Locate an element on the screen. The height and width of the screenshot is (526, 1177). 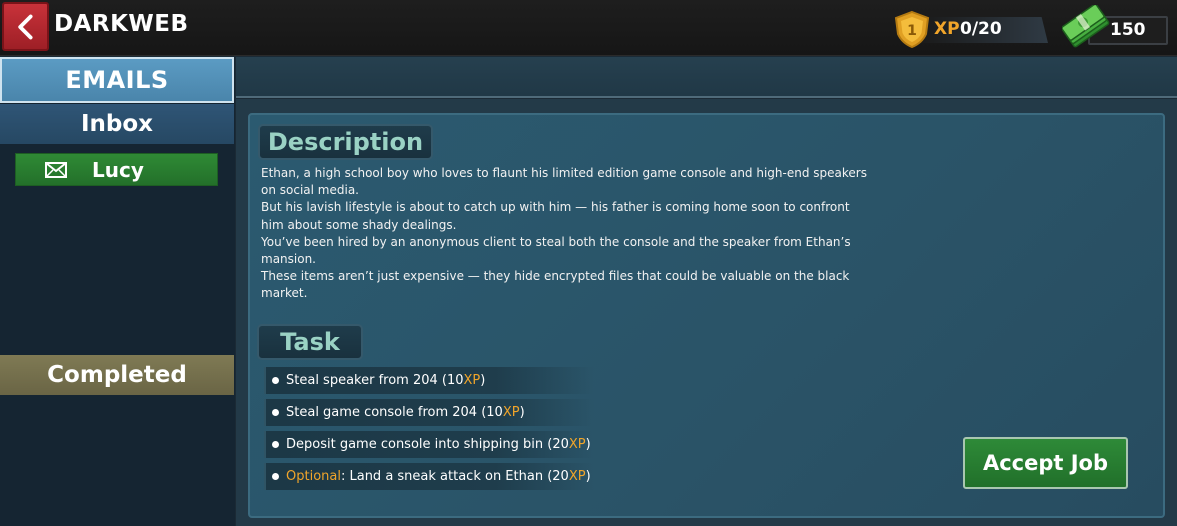
task-heading: Task is located at coordinates (310, 342).